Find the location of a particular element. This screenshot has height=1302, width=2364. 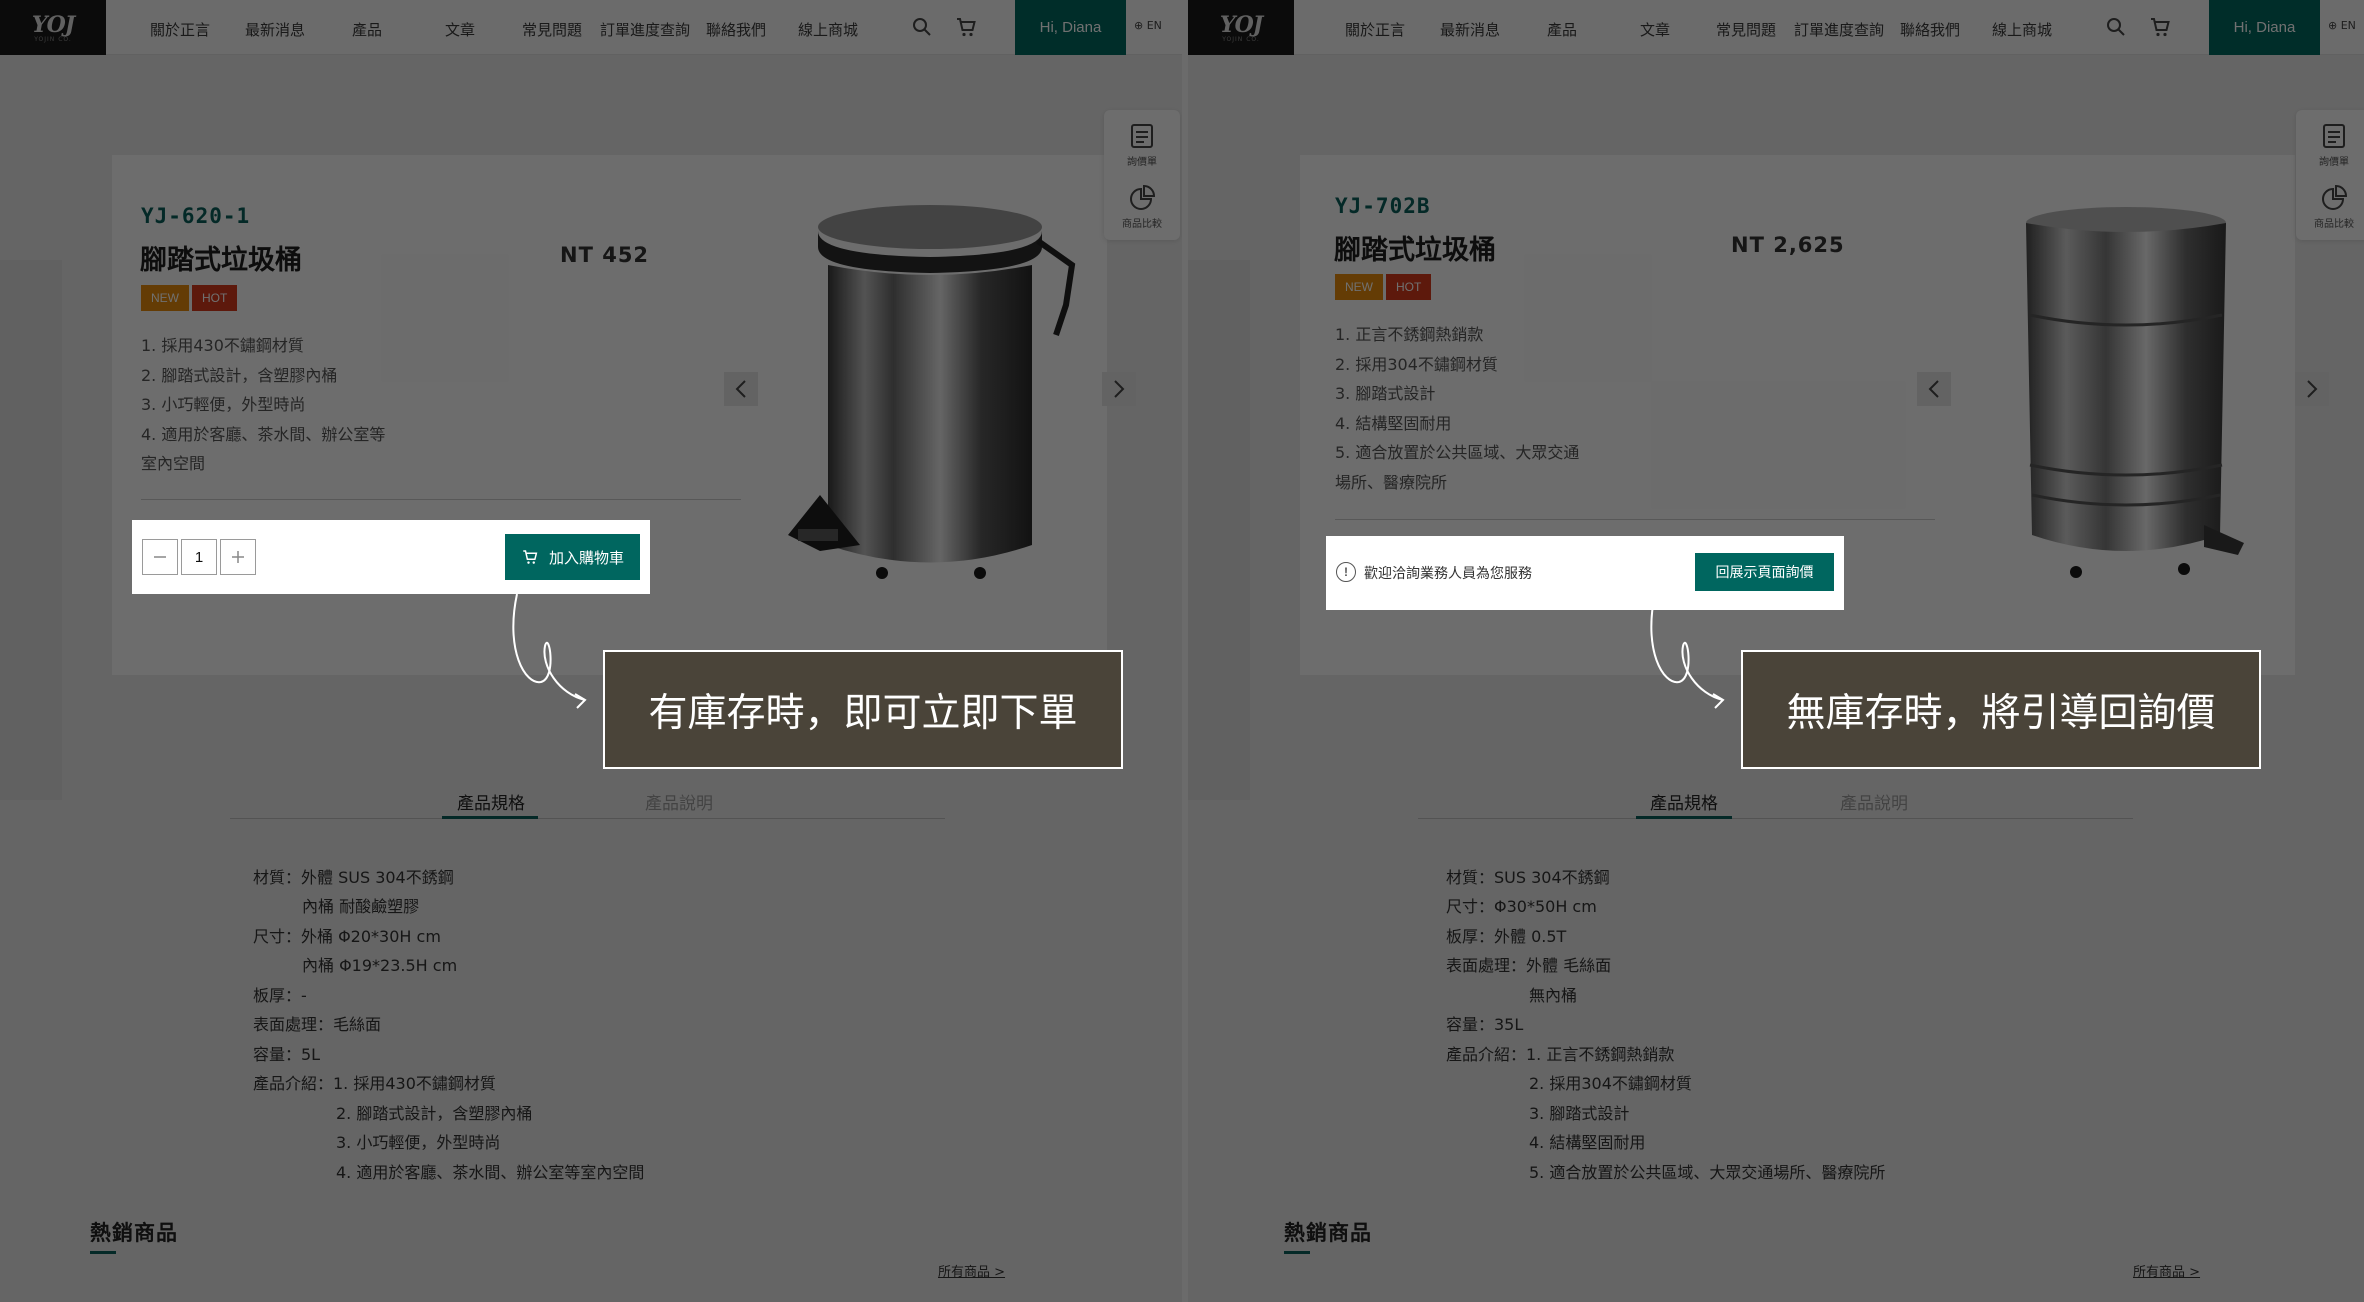

qty-decrease-button is located at coordinates (160, 557).